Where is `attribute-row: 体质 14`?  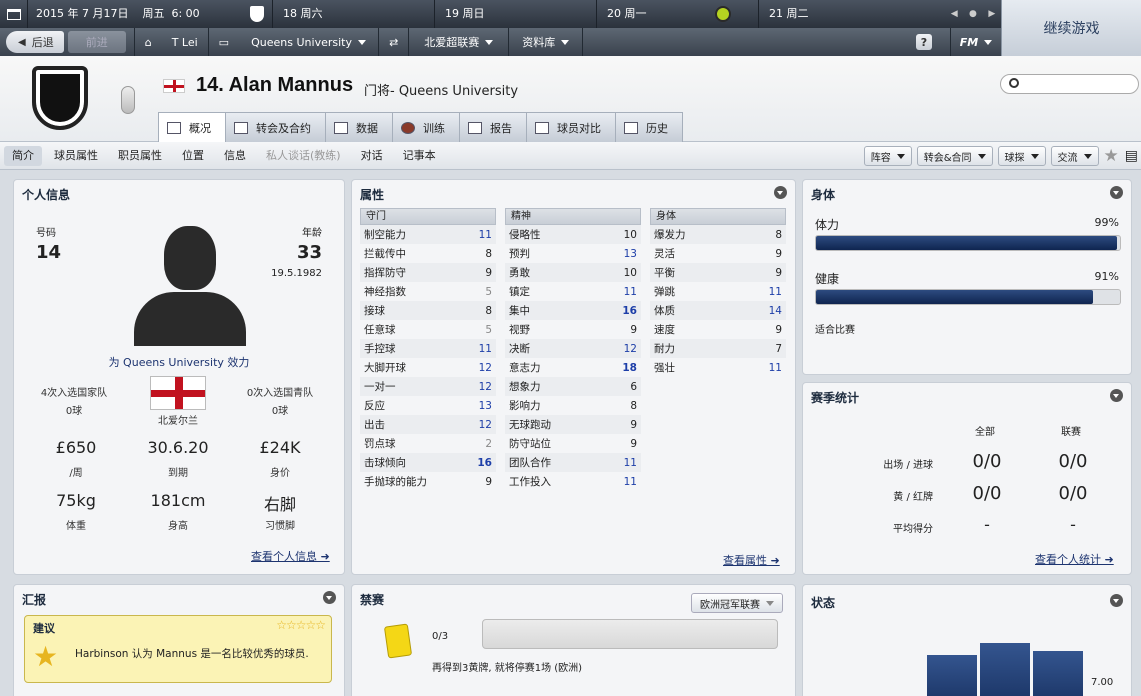
attribute-row: 体质 14 is located at coordinates (718, 310).